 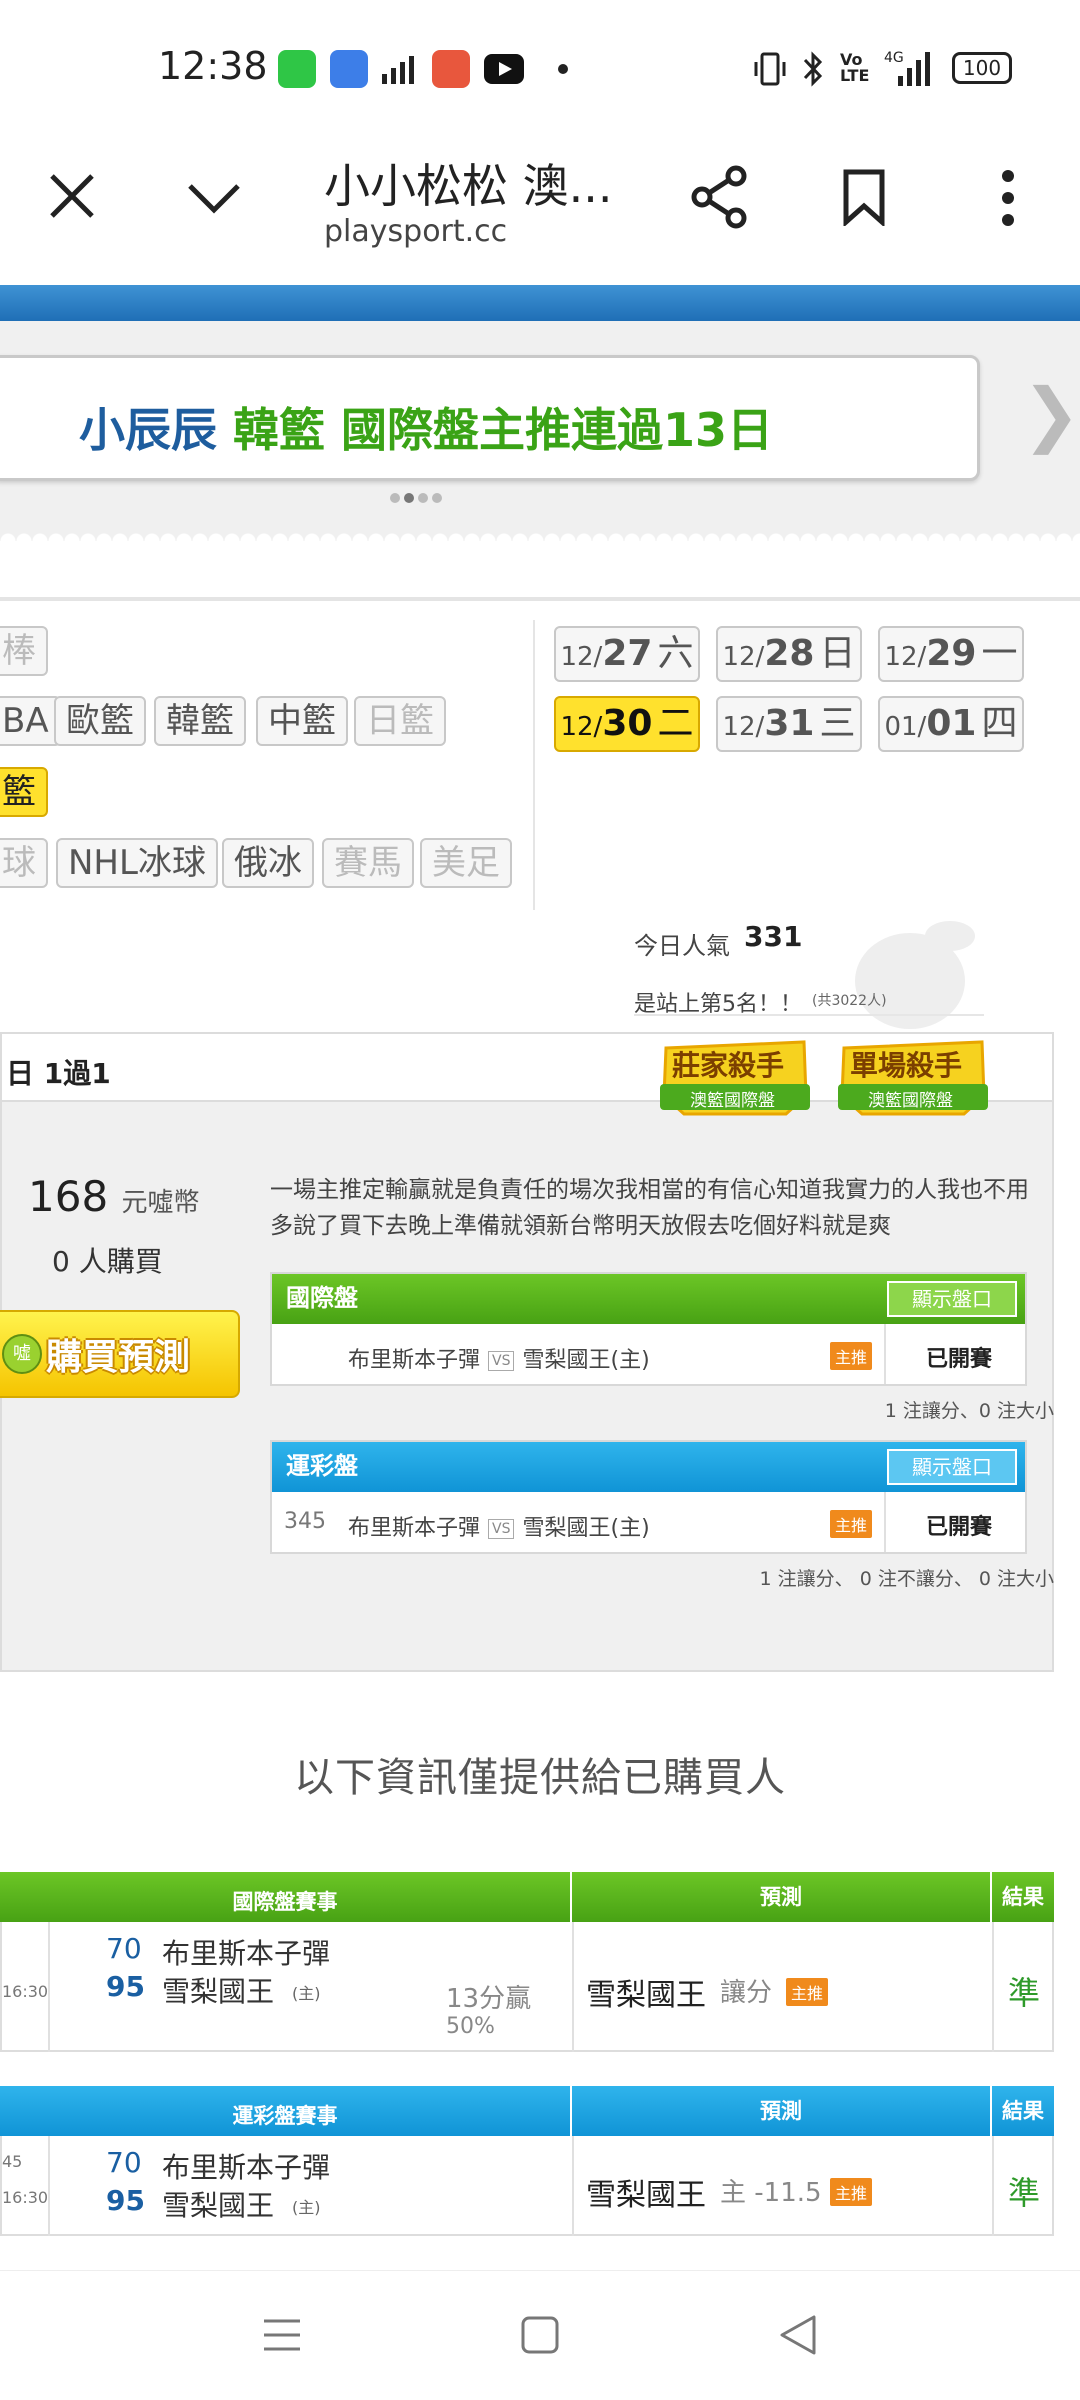 What do you see at coordinates (855, 67) in the screenshot?
I see `volte-icon: Vo LTE` at bounding box center [855, 67].